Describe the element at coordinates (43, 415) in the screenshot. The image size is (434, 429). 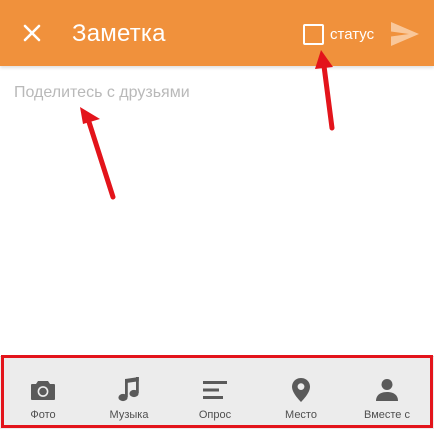
I see `toolbar-item-label: Фото` at that location.